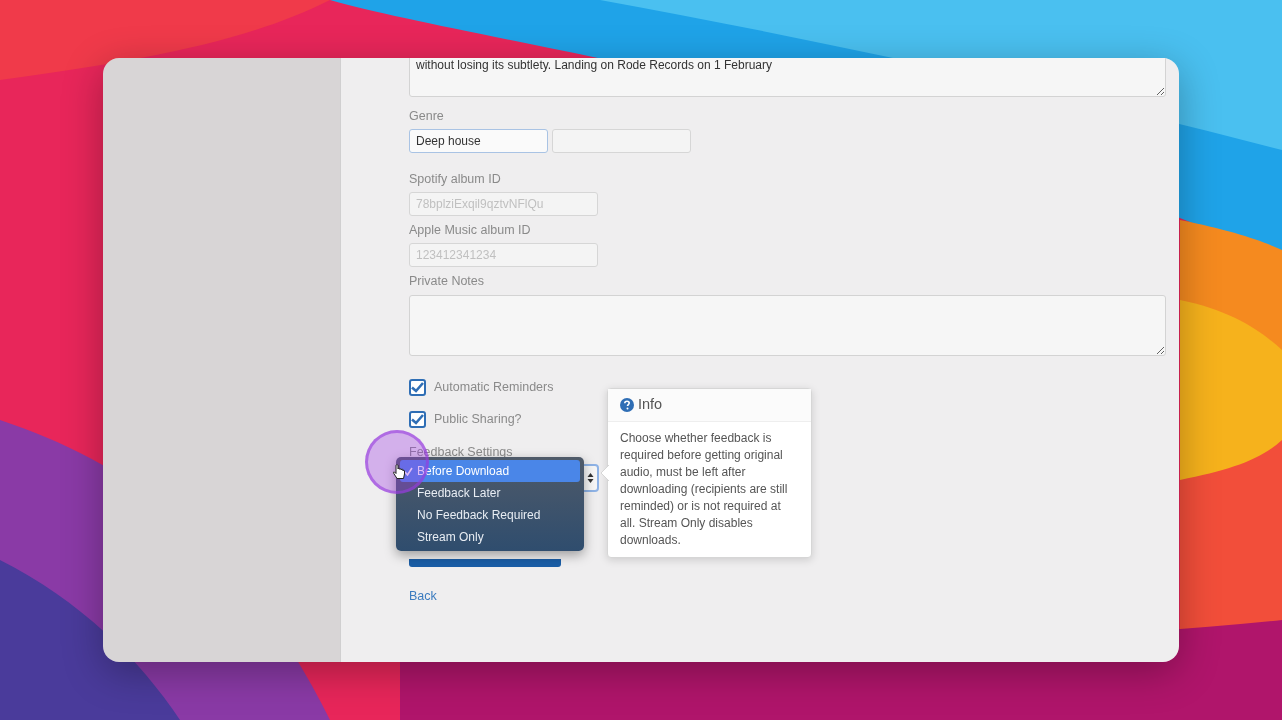 Image resolution: width=1282 pixels, height=720 pixels. What do you see at coordinates (650, 404) in the screenshot?
I see `popover-title: Info` at bounding box center [650, 404].